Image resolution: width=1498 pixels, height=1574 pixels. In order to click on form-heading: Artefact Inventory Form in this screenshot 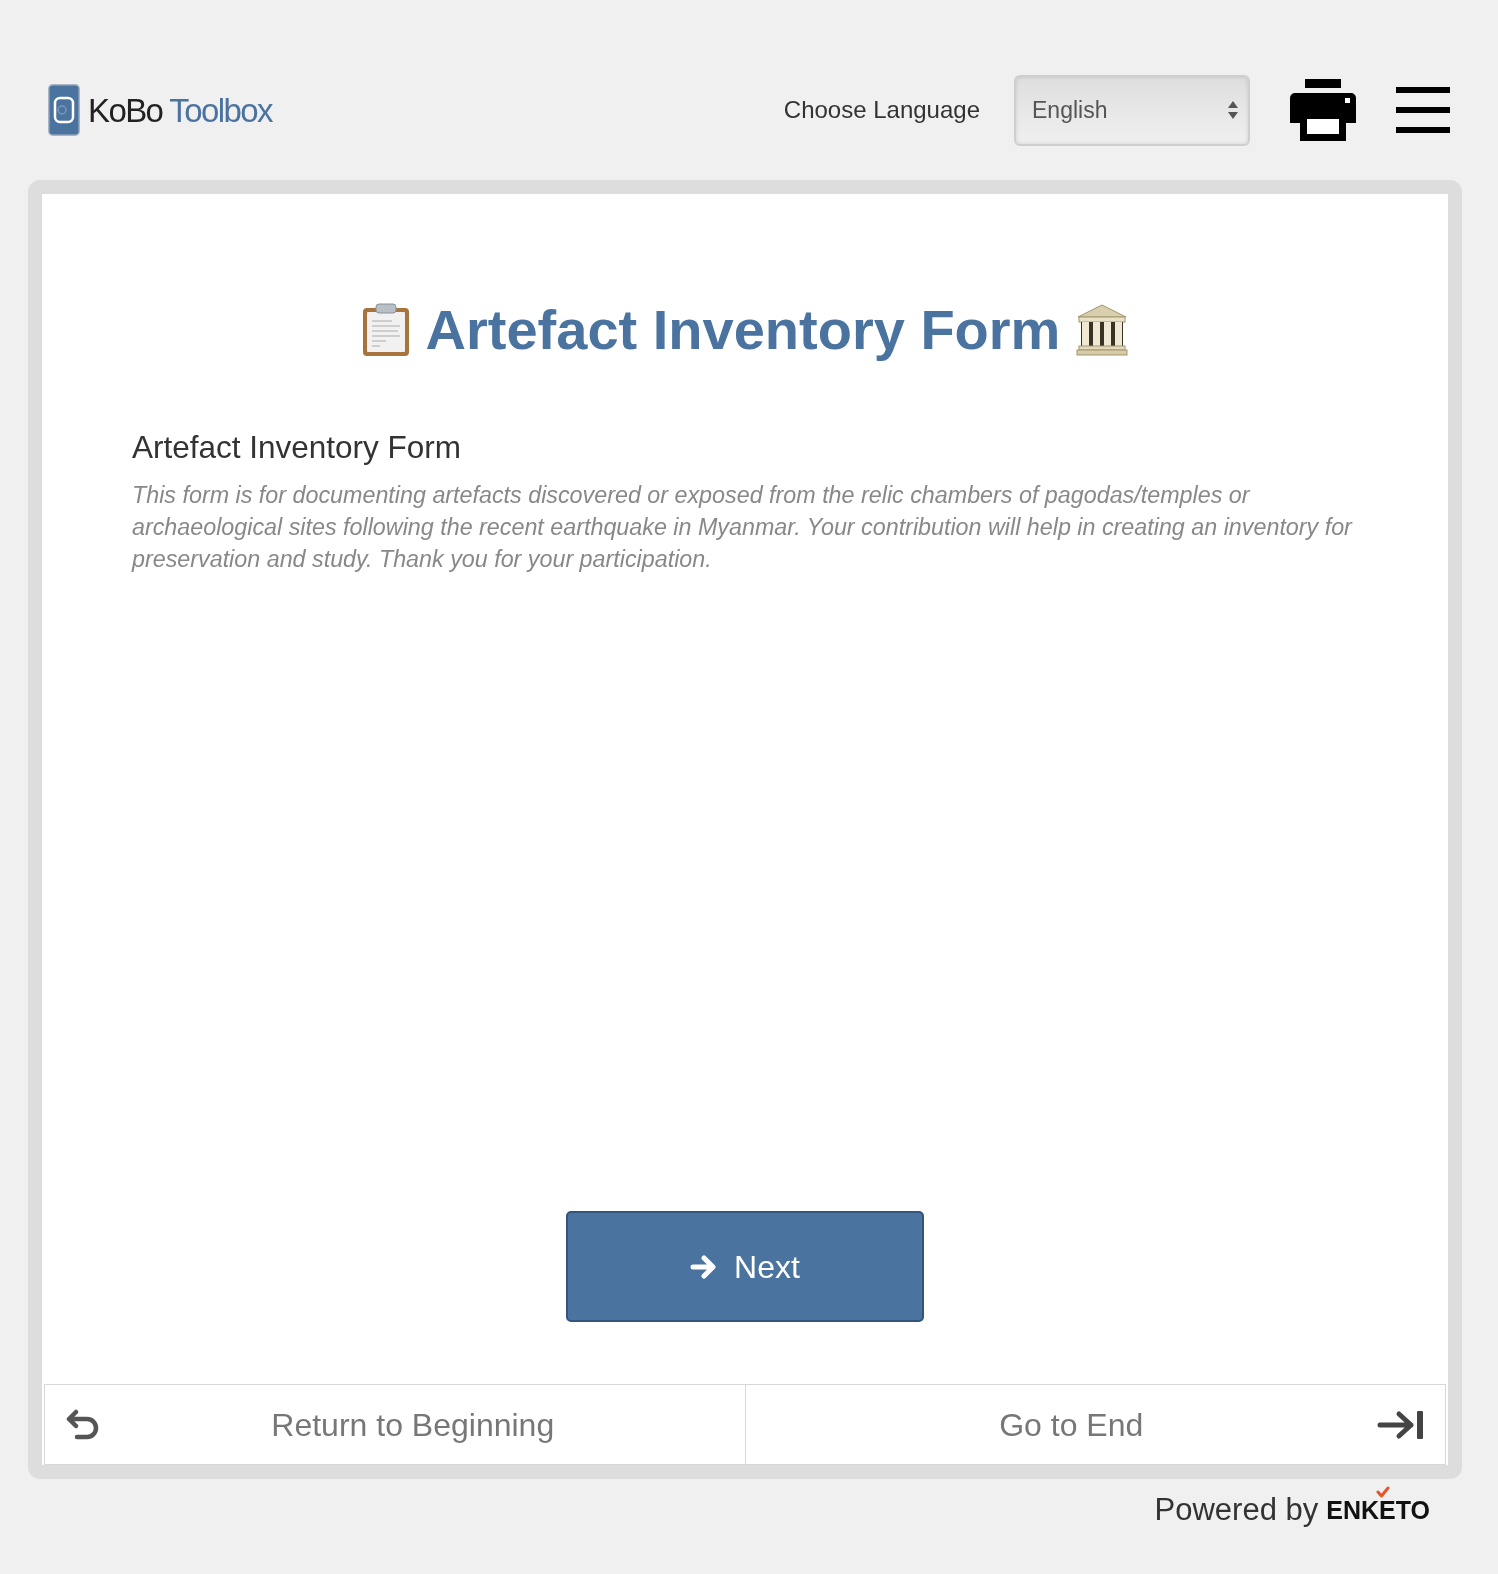, I will do `click(297, 448)`.